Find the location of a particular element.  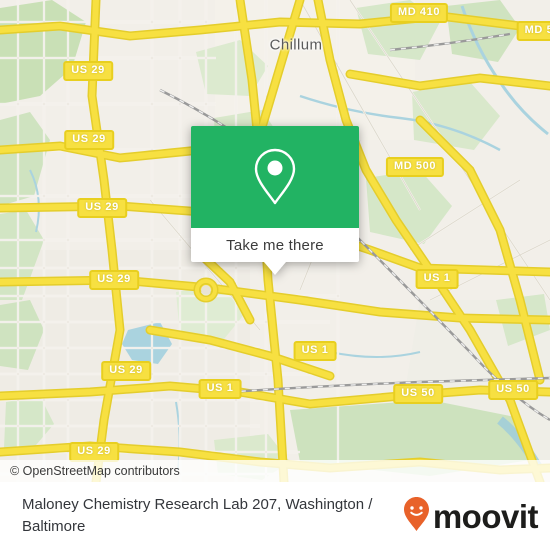

popup-tail-pointer is located at coordinates (275, 268).